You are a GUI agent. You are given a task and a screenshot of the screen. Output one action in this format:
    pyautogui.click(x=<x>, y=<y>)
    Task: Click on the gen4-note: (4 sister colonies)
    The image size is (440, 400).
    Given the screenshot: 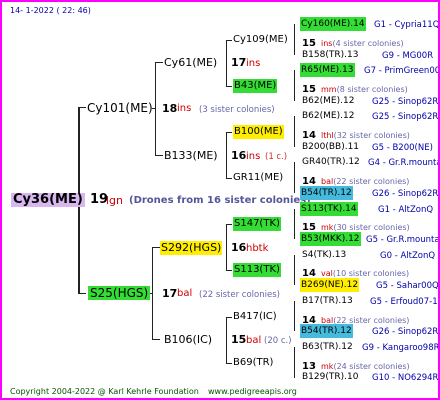 What is the action you would take?
    pyautogui.click(x=368, y=43)
    